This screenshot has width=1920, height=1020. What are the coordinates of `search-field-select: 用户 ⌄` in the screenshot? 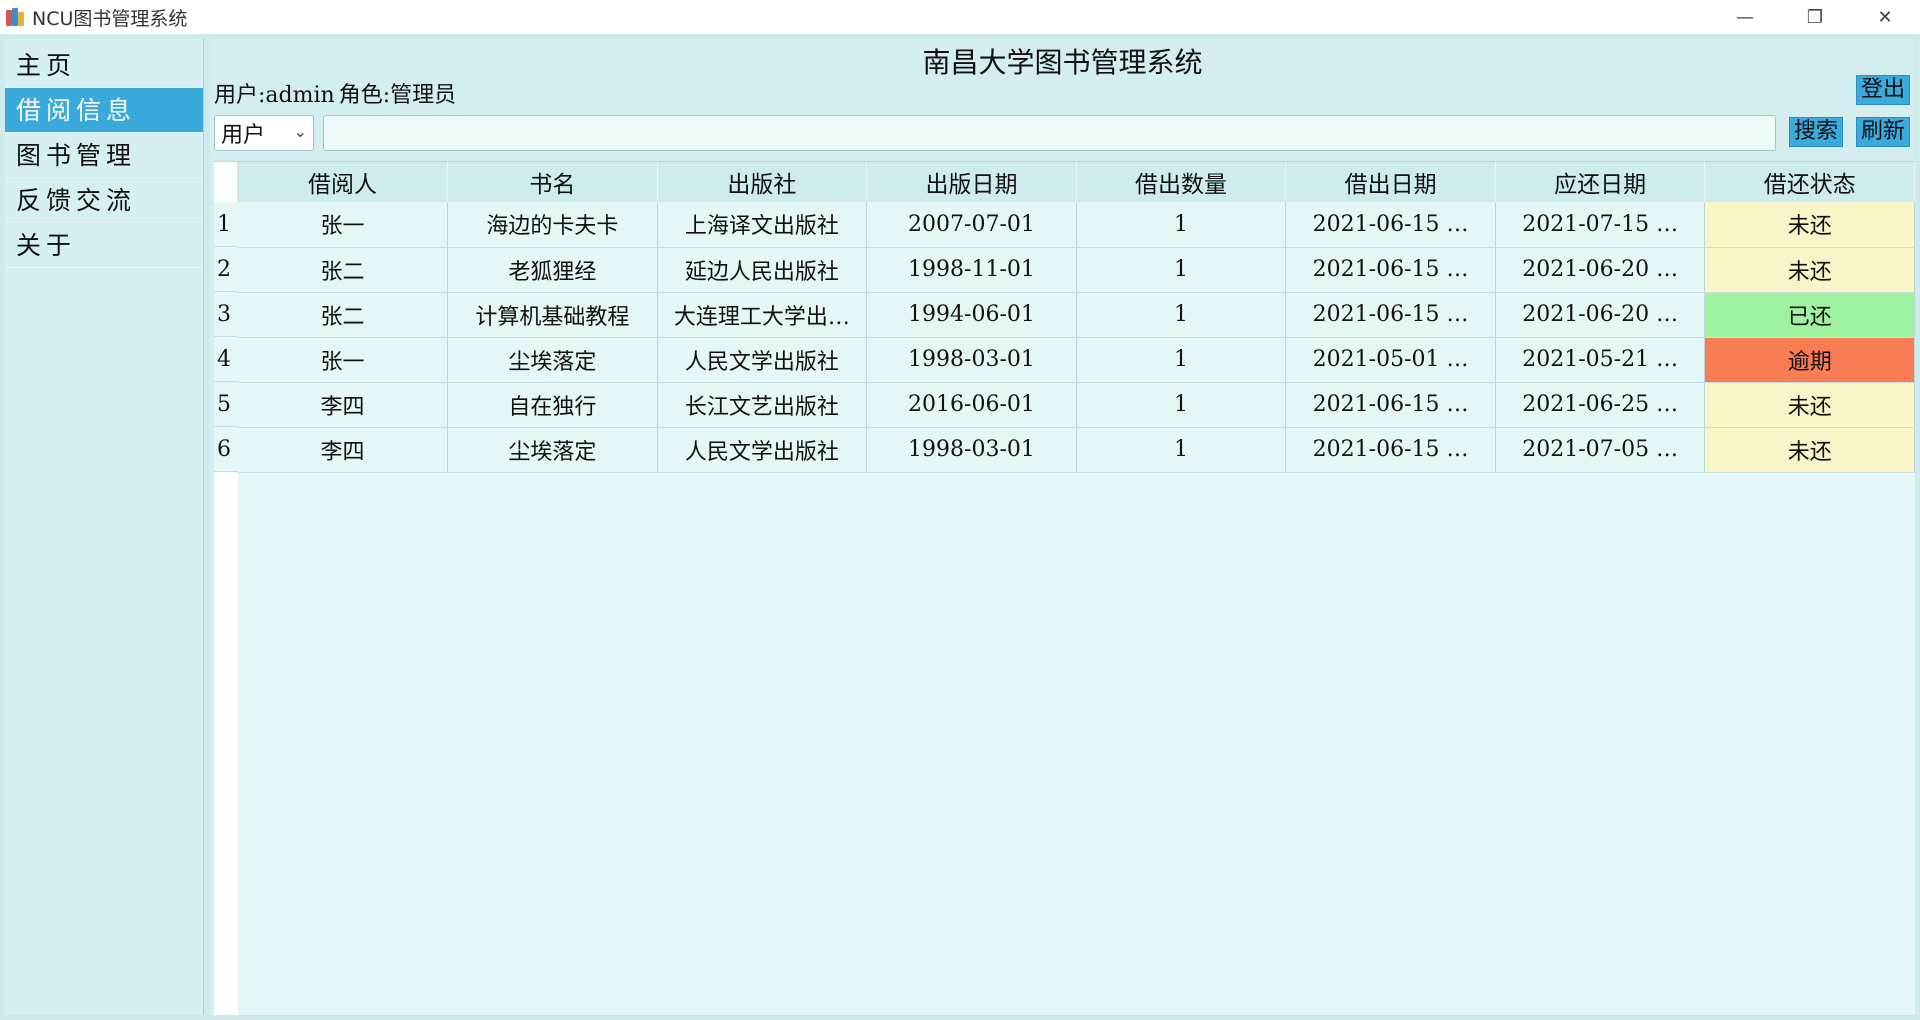 It's located at (264, 133).